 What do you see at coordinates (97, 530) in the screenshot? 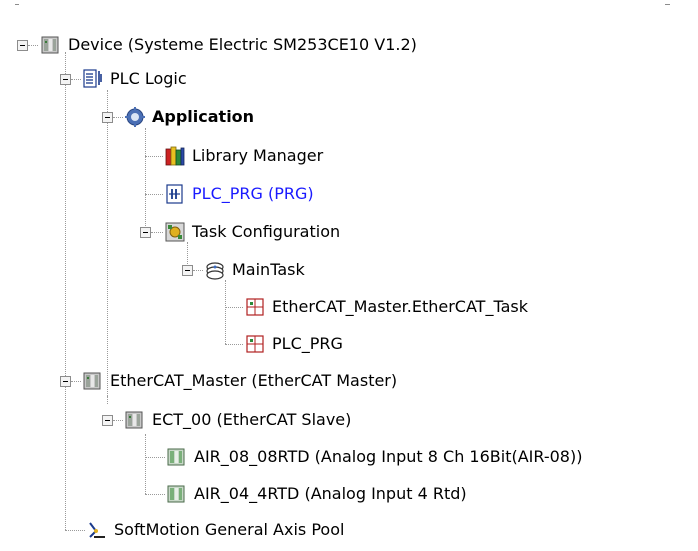
I see `axis-pool-icon` at bounding box center [97, 530].